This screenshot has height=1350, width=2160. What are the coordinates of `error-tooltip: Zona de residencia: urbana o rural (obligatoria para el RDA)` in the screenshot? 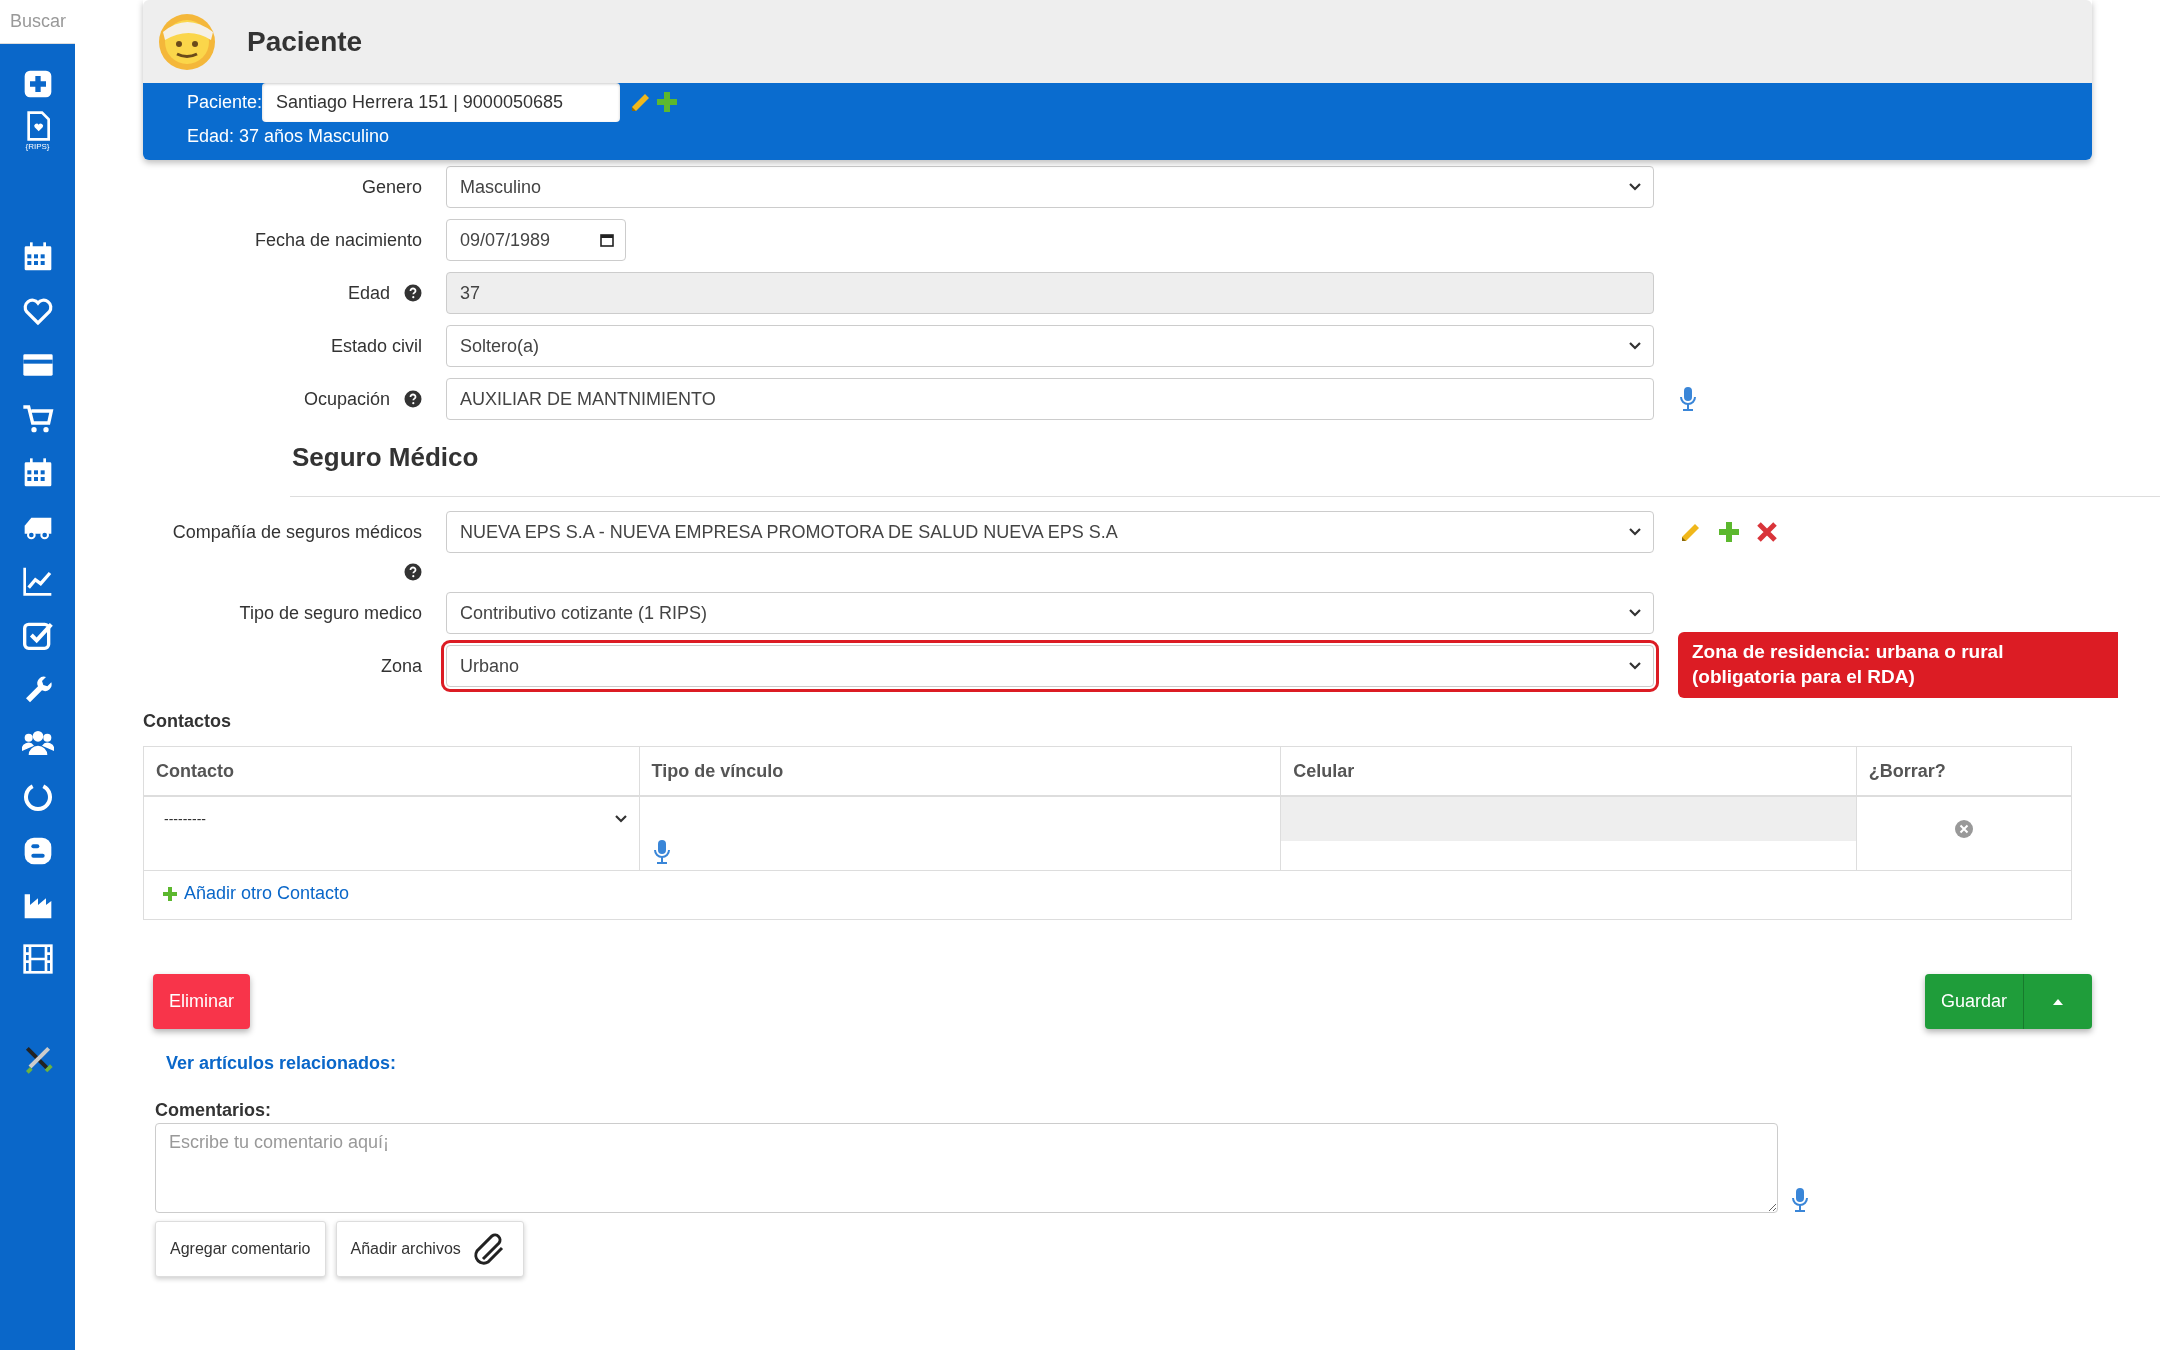 It's located at (1898, 665).